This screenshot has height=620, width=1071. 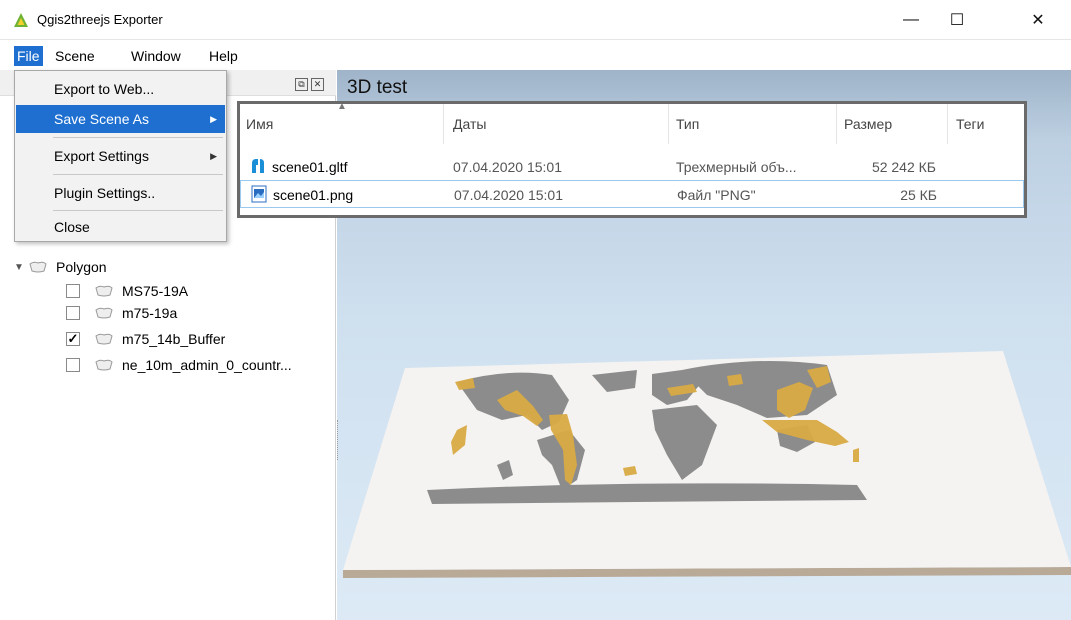 I want to click on menu-help: Help, so click(x=223, y=56).